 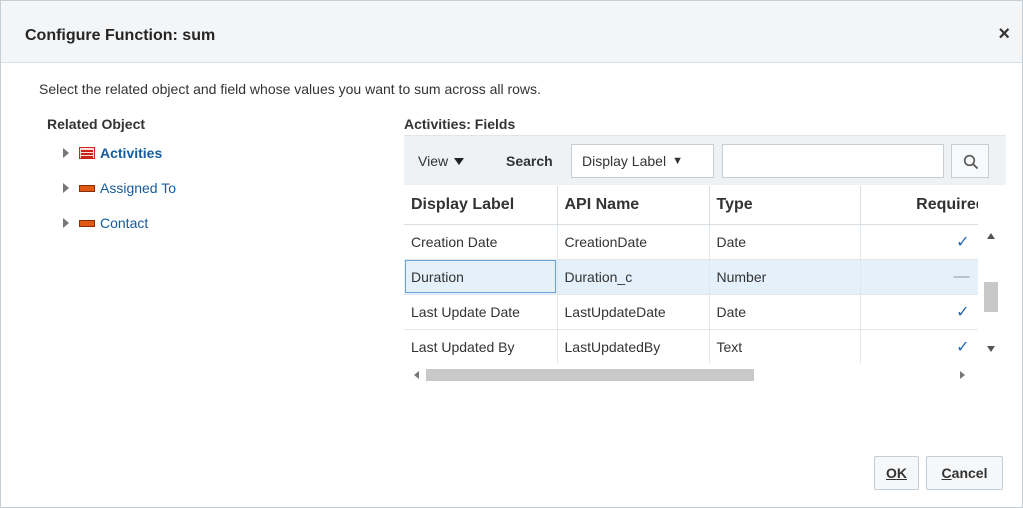 I want to click on horizontal-scrollbar, so click(x=691, y=375).